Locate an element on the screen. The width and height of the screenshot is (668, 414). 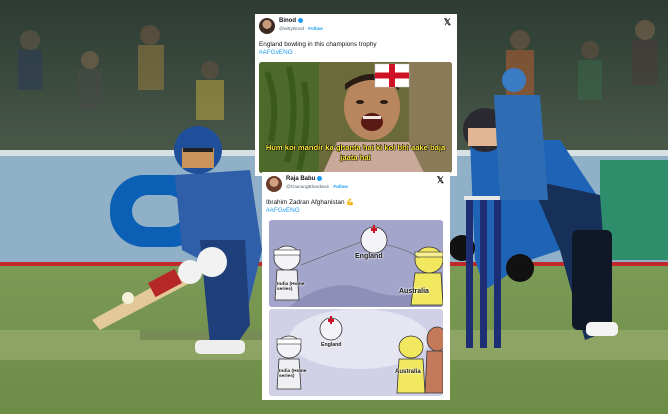
handle-text: @GaurangBhardwa1 is located at coordinates (307, 186).